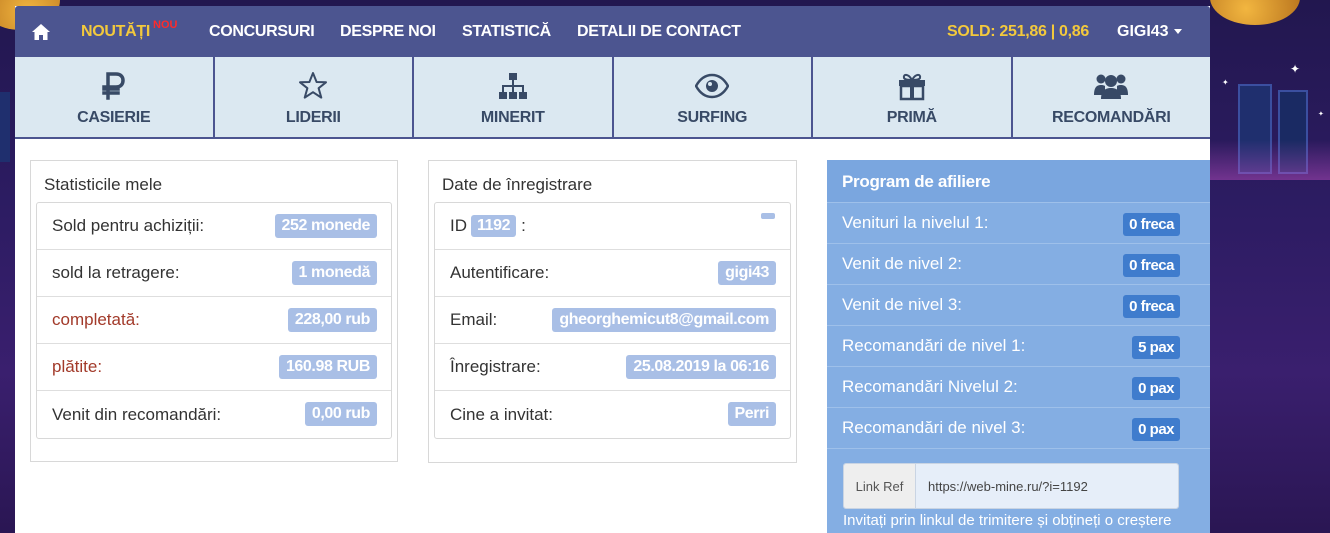  I want to click on value-badge: 0,00 rub, so click(340, 414).